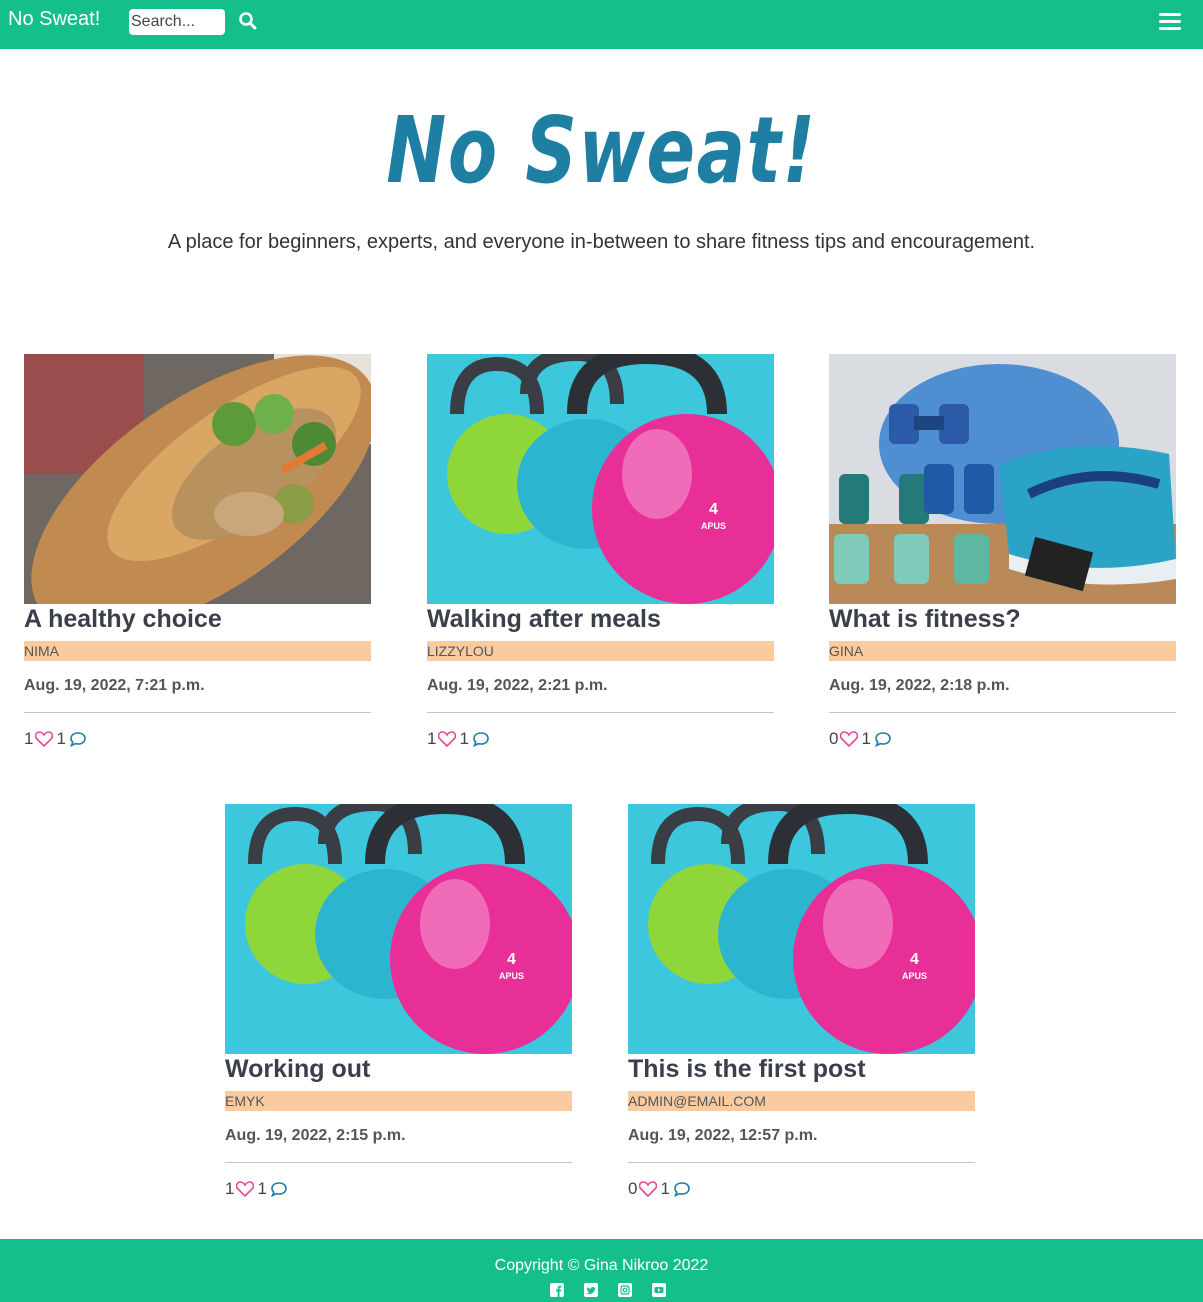 The image size is (1203, 1302). Describe the element at coordinates (919, 685) in the screenshot. I see `post-date: Aug. 19, 2022, 2:18 p.m.` at that location.